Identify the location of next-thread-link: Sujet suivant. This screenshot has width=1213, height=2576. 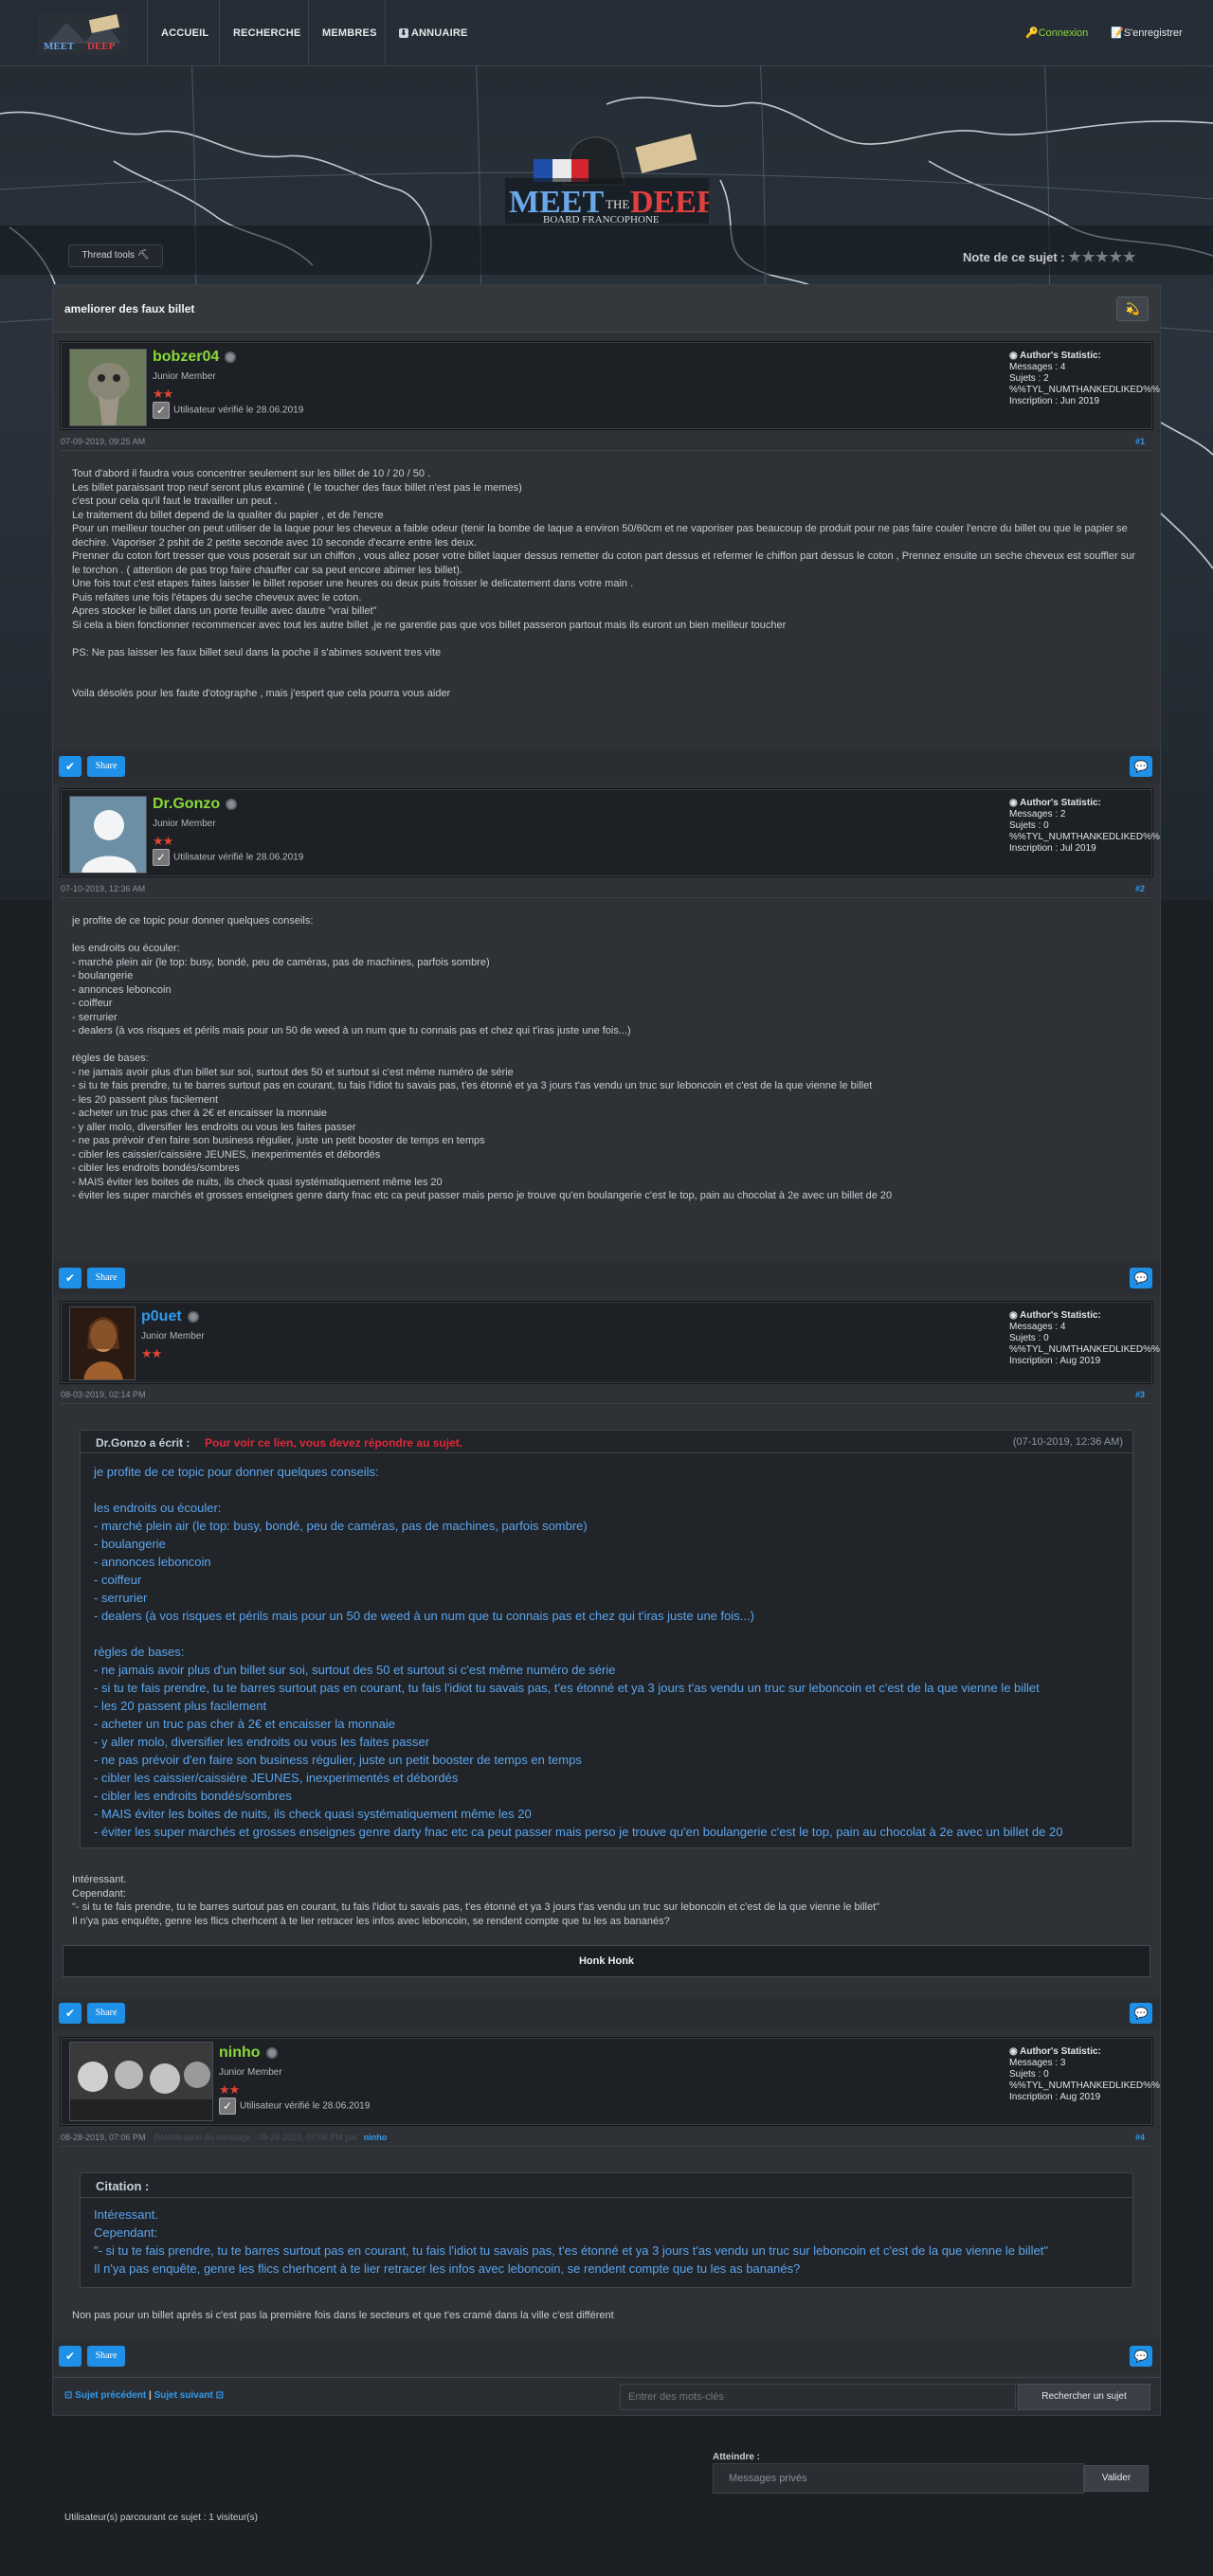
(183, 2395).